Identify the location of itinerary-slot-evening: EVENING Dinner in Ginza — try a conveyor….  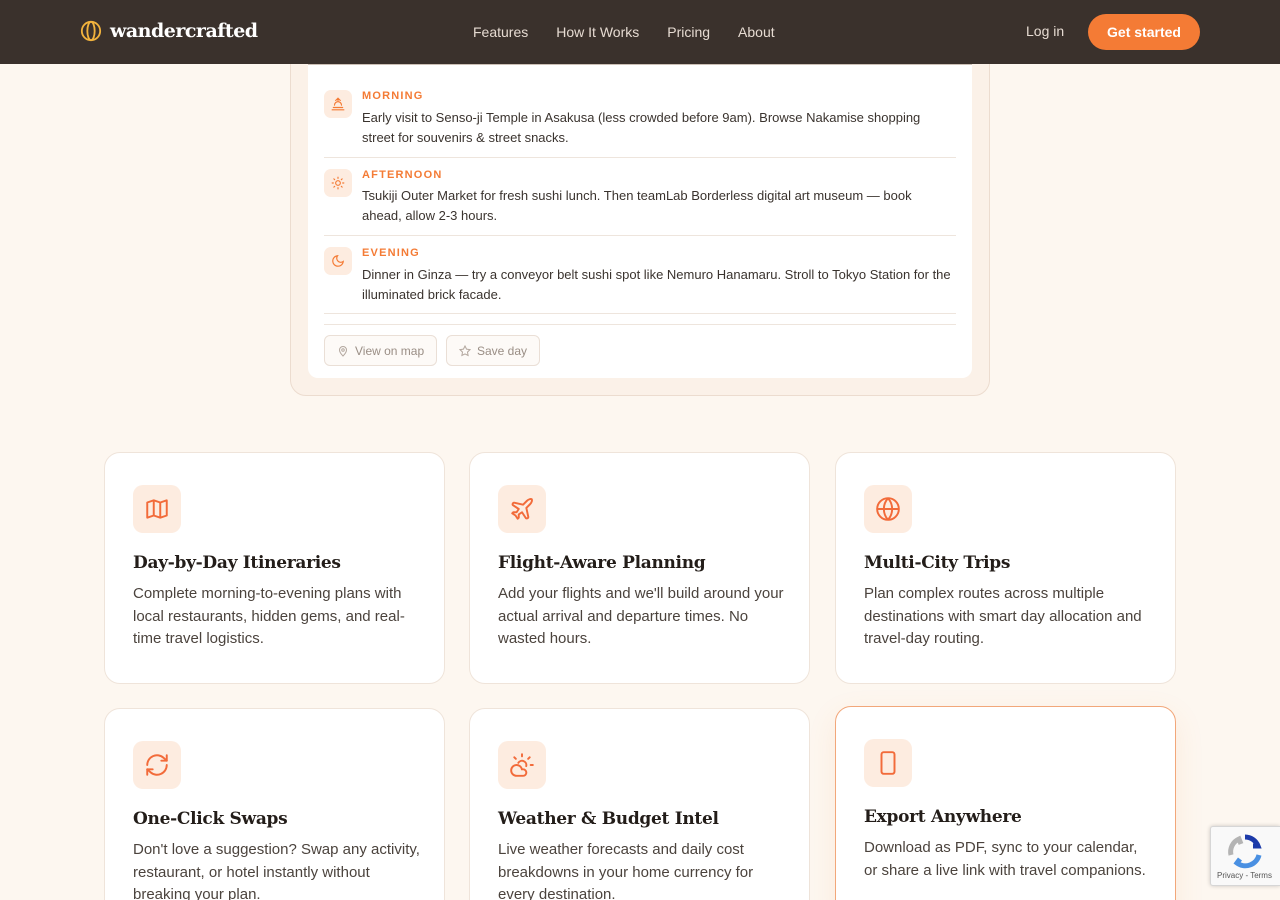
(640, 275).